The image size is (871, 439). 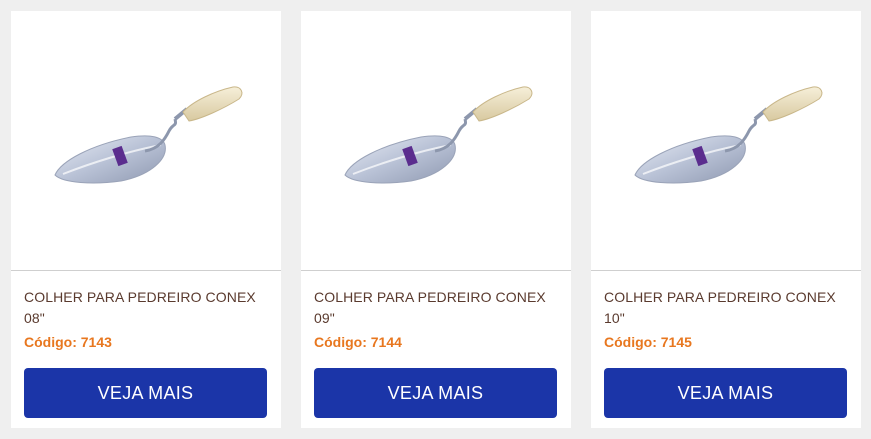 I want to click on product-code: Código: 7144, so click(x=358, y=342).